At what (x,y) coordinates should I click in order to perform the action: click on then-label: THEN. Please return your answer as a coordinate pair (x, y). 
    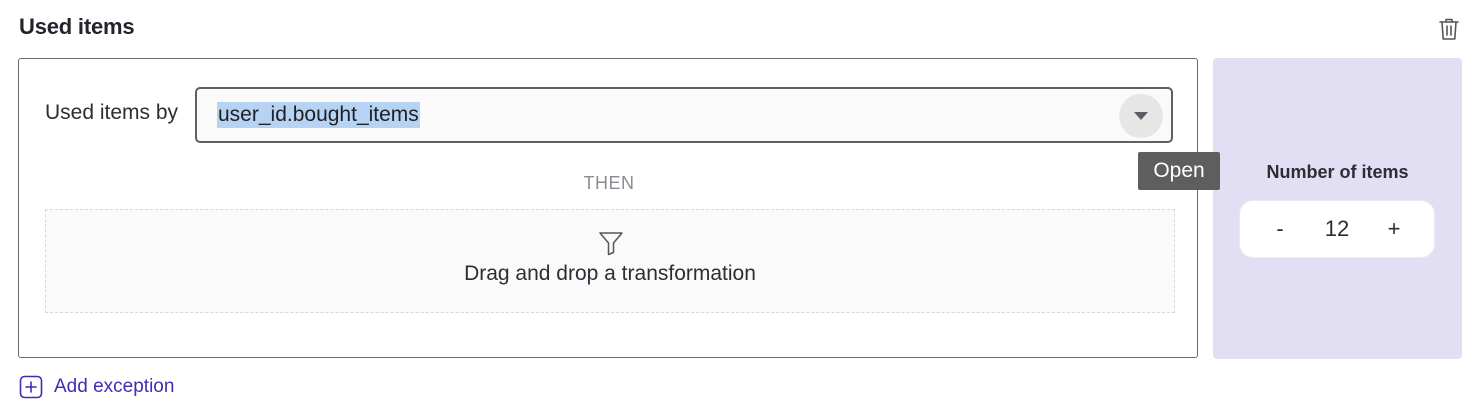
    Looking at the image, I should click on (609, 183).